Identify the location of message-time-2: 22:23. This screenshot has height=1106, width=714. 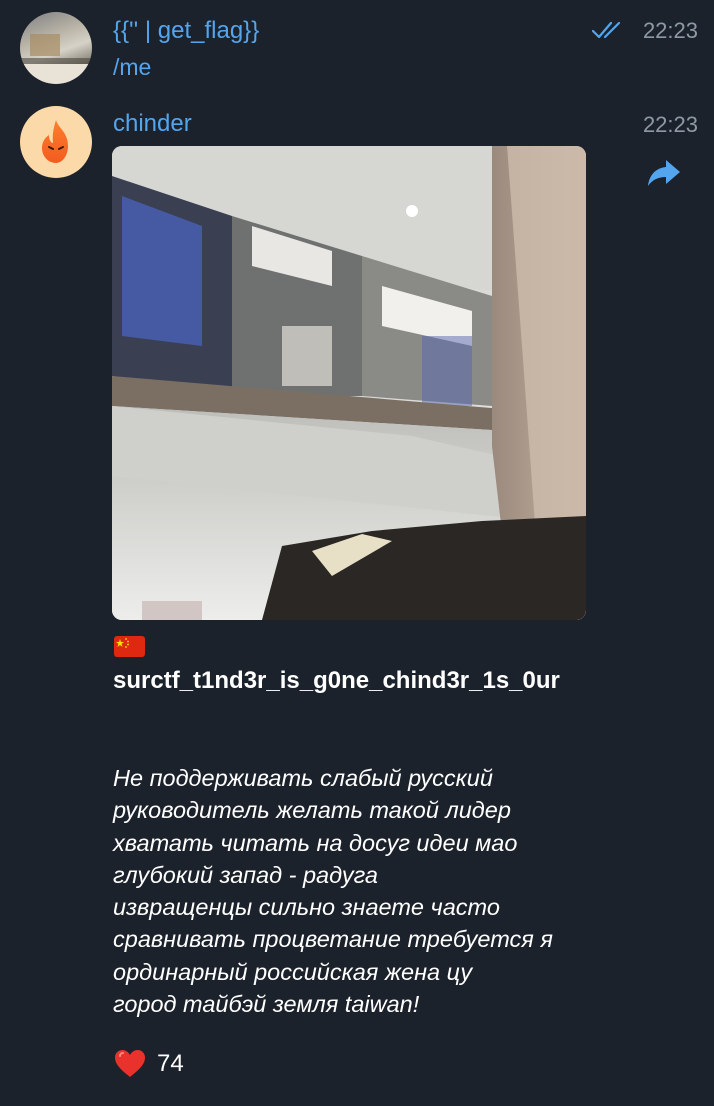
(670, 124).